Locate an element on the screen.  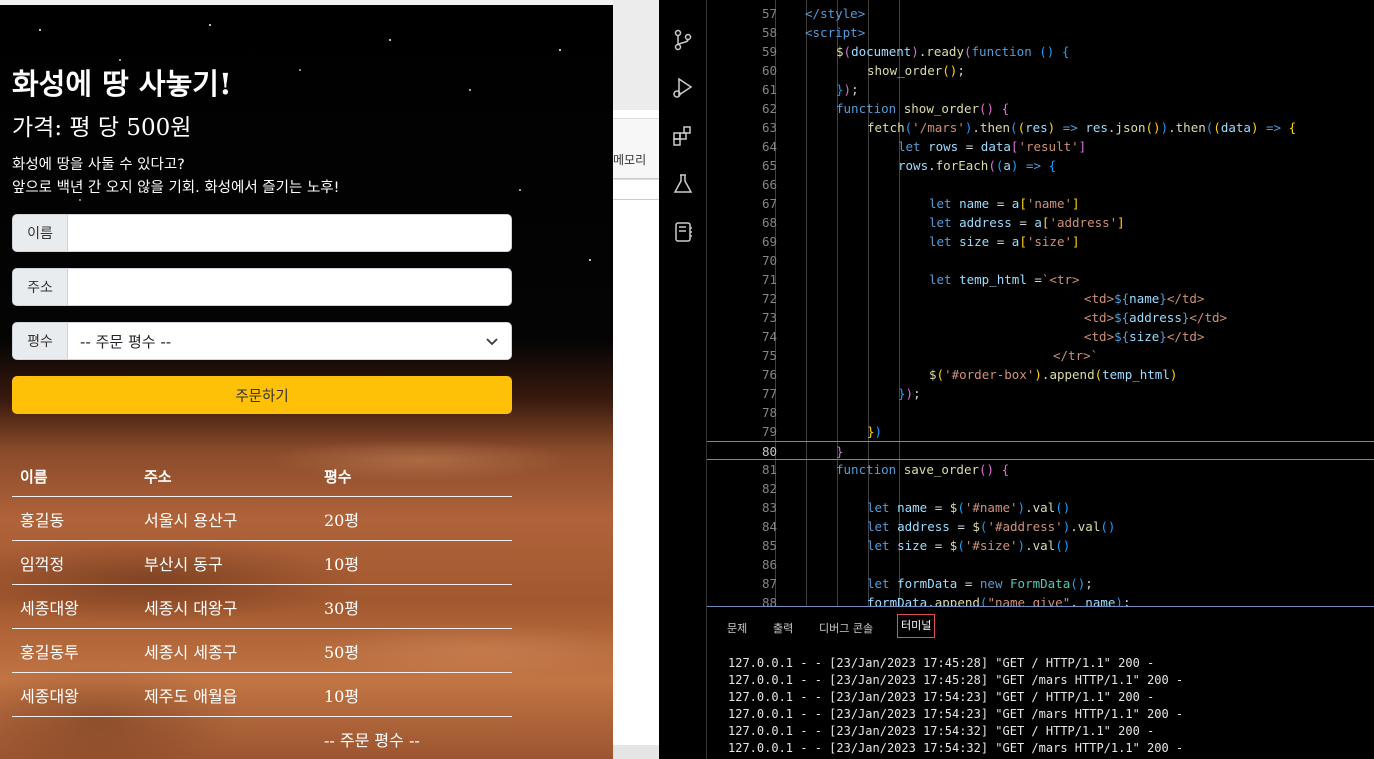
cell-size: 30평 is located at coordinates (414, 606).